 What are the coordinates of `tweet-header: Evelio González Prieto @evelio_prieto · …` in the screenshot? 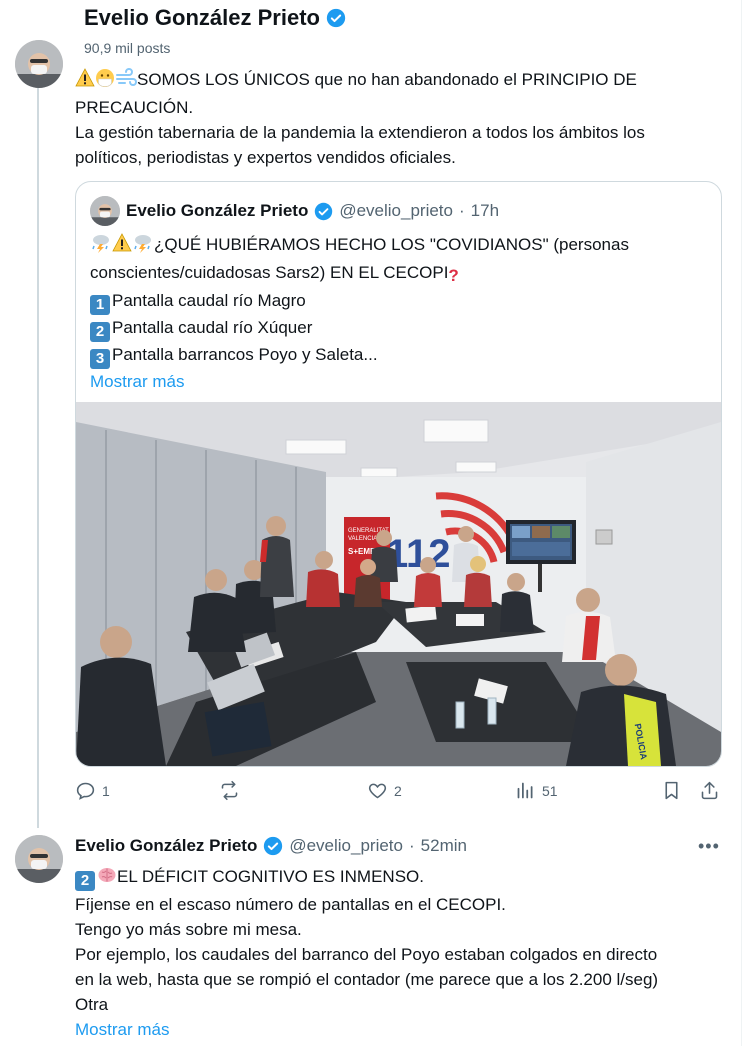 It's located at (271, 846).